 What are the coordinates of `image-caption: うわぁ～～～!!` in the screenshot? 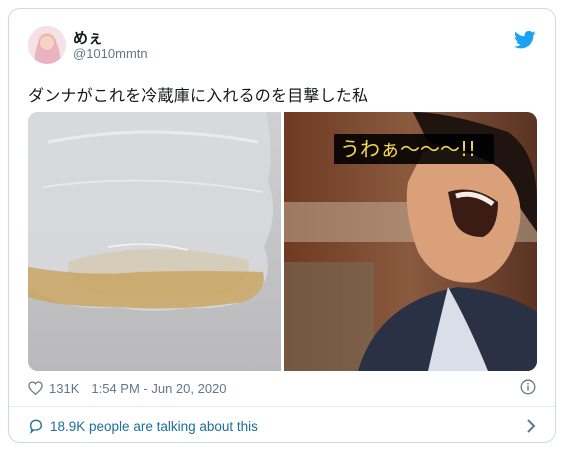 It's located at (408, 149).